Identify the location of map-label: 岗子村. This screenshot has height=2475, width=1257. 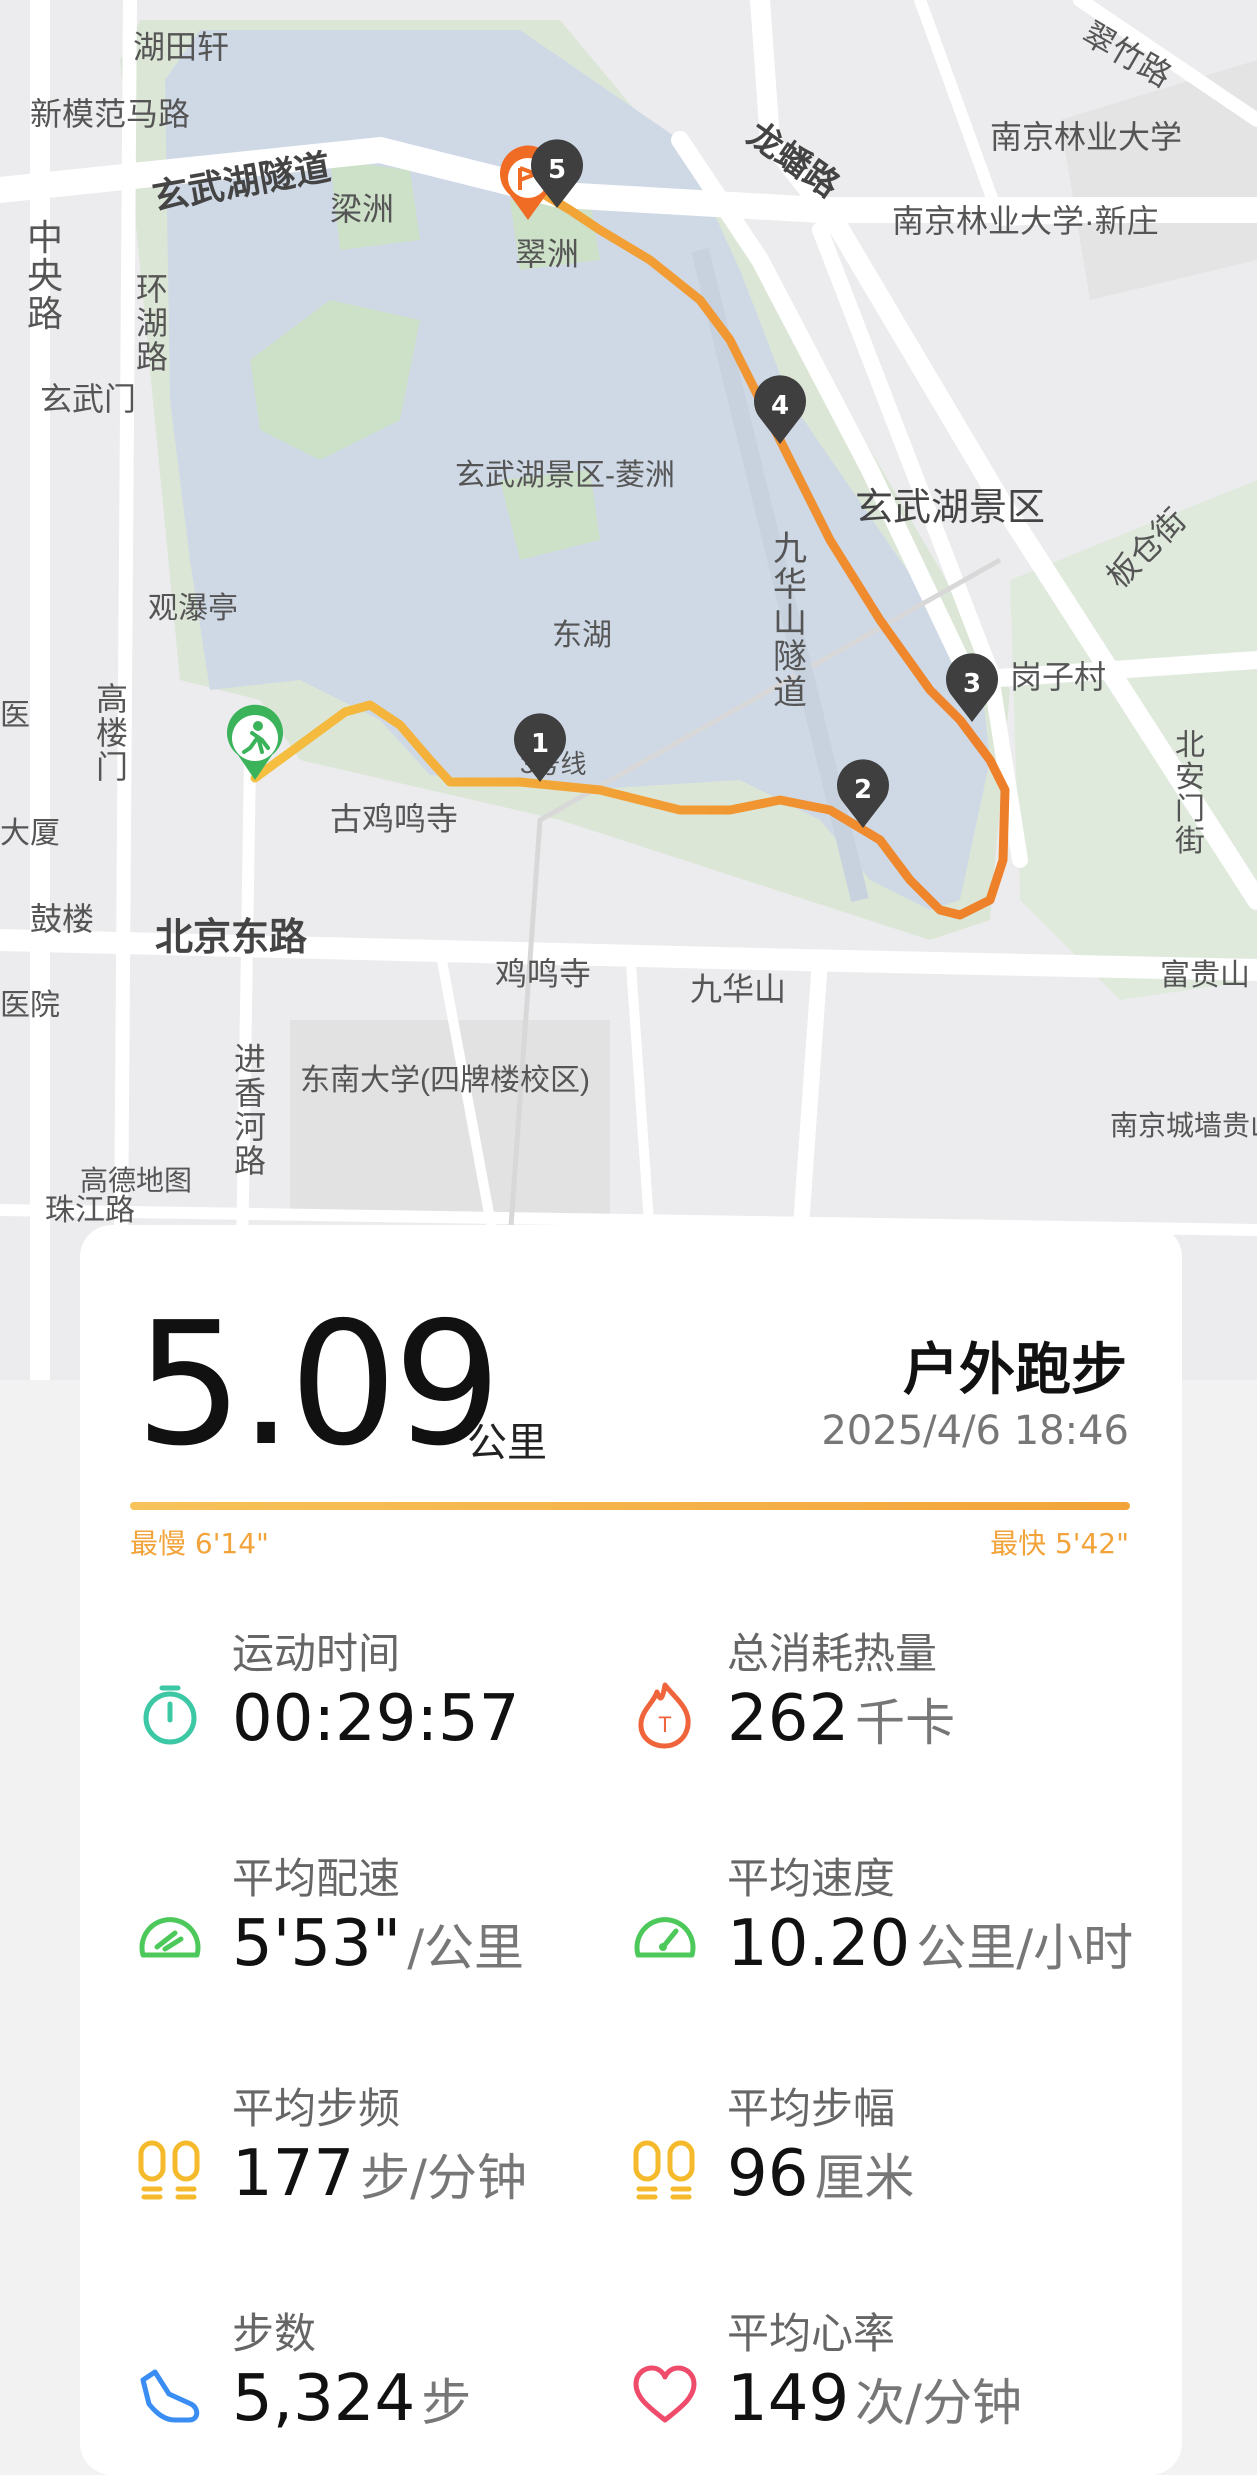
(1058, 677).